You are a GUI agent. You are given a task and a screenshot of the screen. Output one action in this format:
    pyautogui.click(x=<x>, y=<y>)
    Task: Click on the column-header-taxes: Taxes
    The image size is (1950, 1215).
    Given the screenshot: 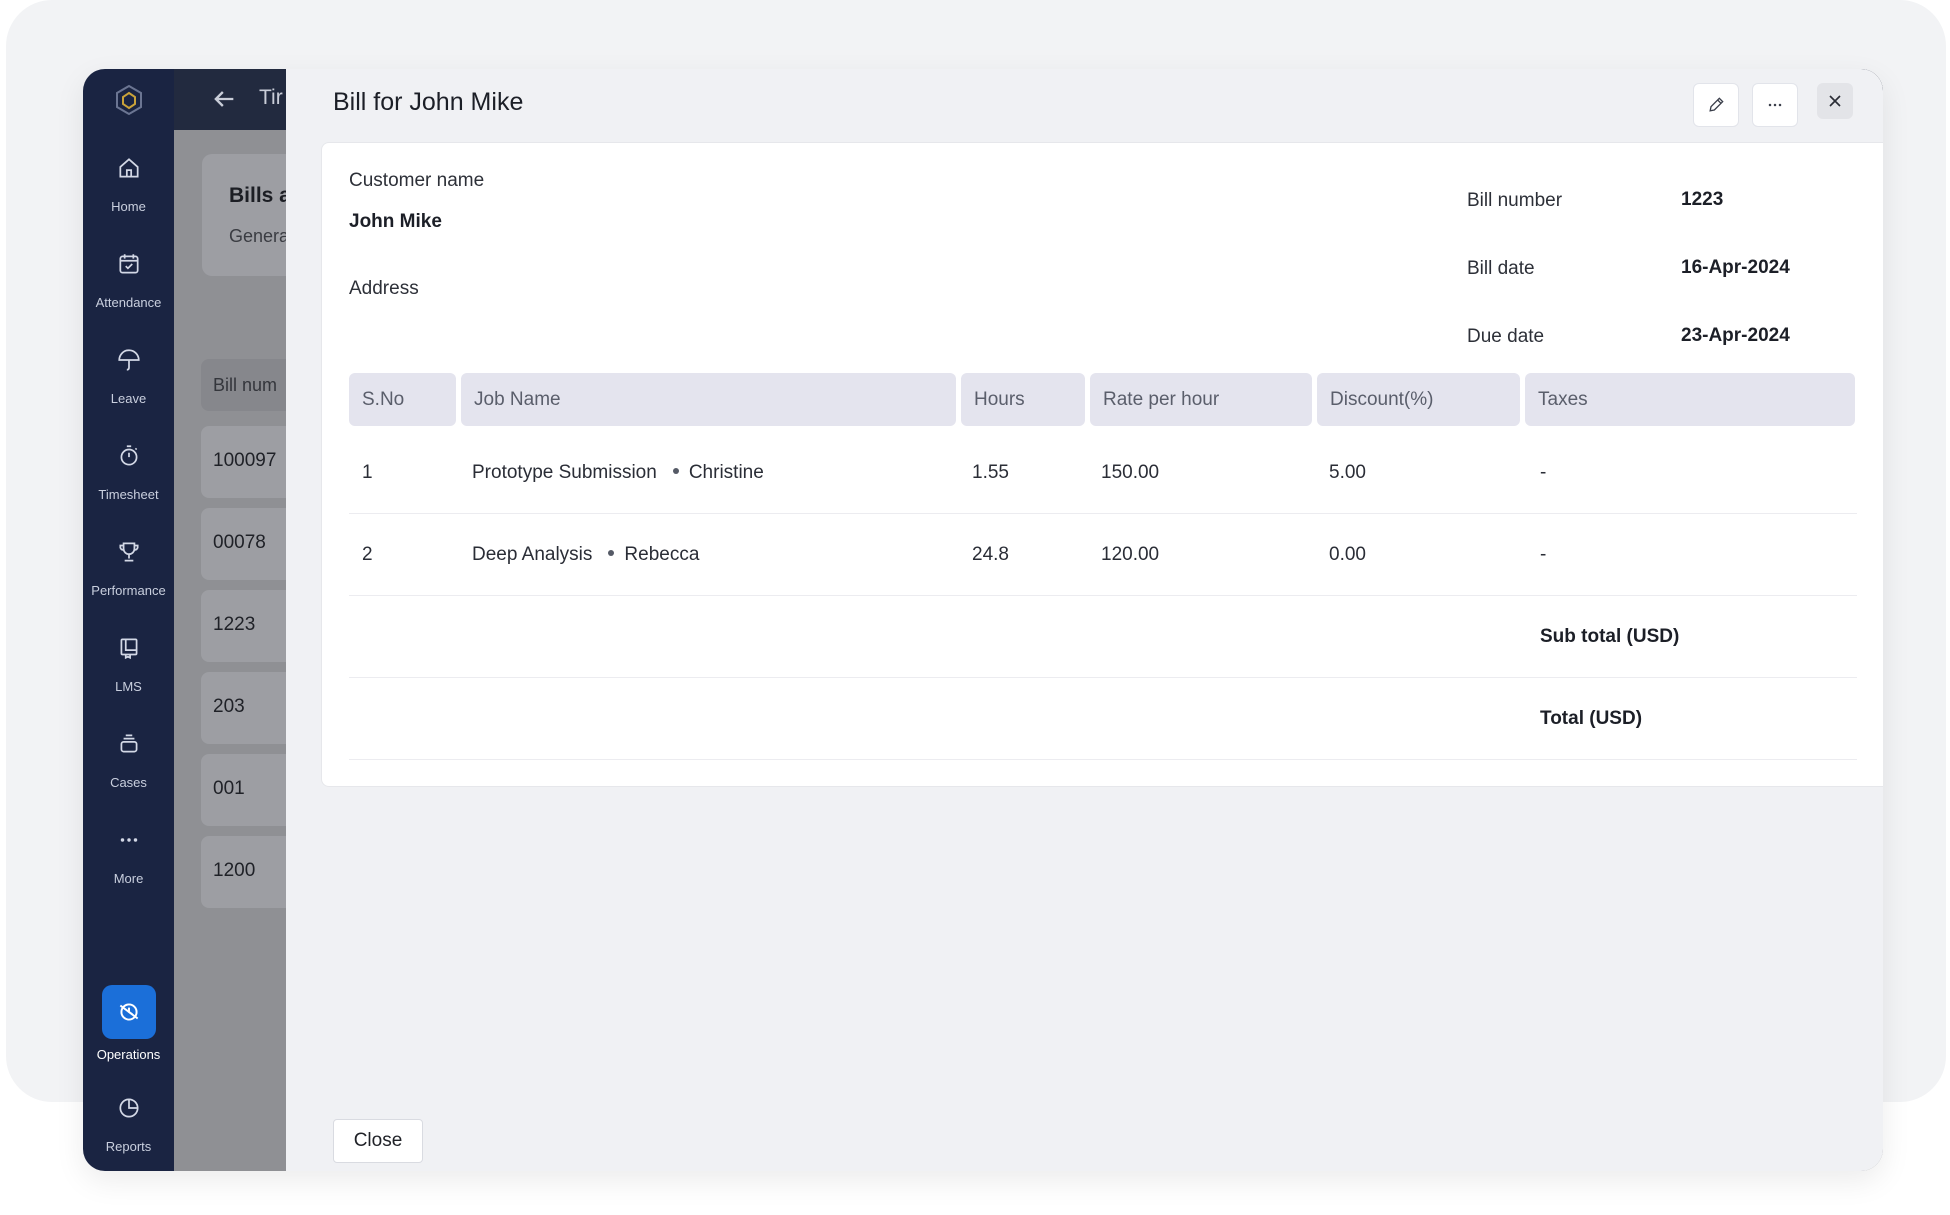 What is the action you would take?
    pyautogui.click(x=1690, y=399)
    